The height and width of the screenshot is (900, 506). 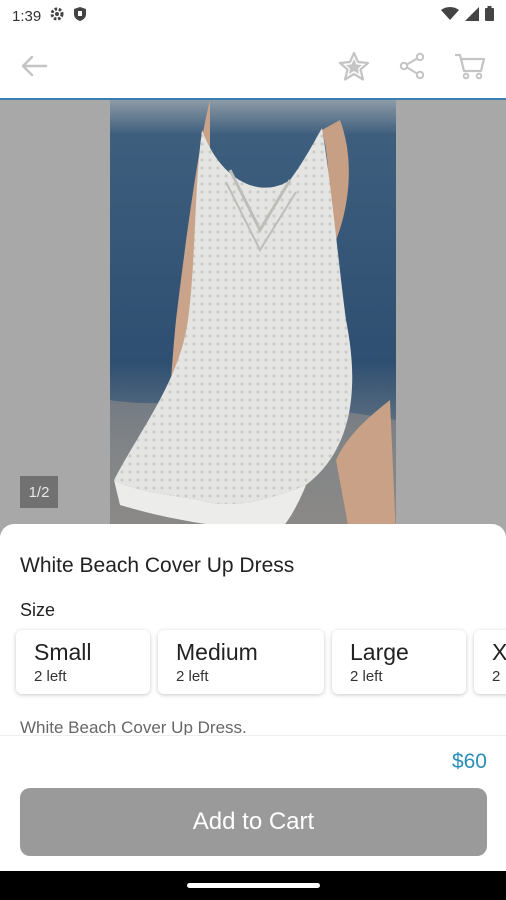 I want to click on image-counter: 1/2, so click(x=39, y=492).